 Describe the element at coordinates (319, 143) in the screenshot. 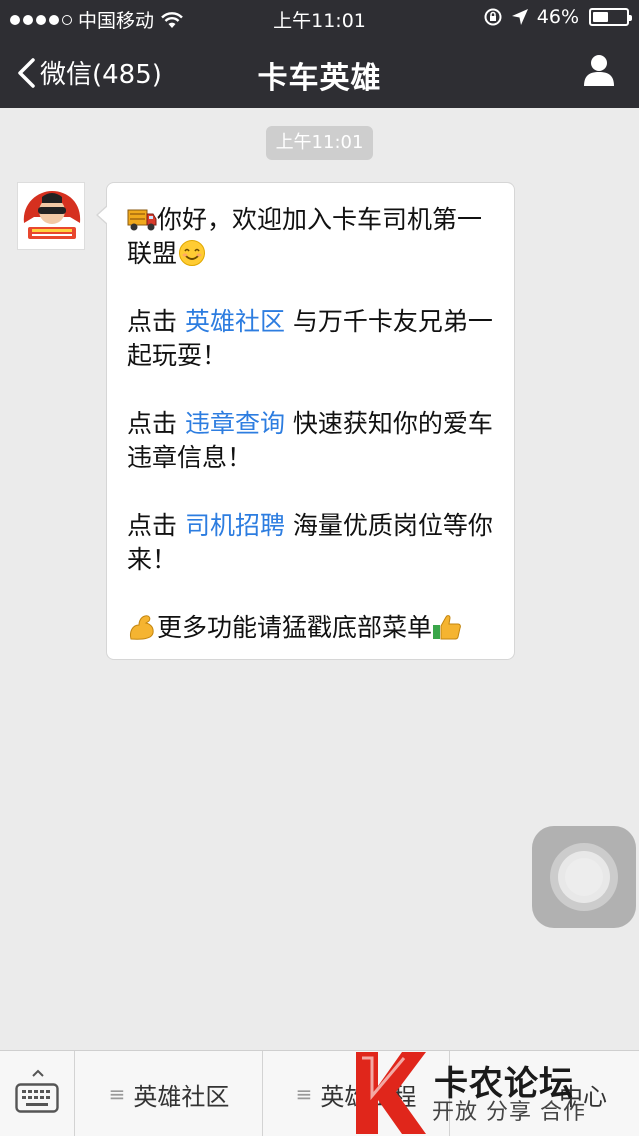

I see `message-timestamp: 上午11:01` at that location.